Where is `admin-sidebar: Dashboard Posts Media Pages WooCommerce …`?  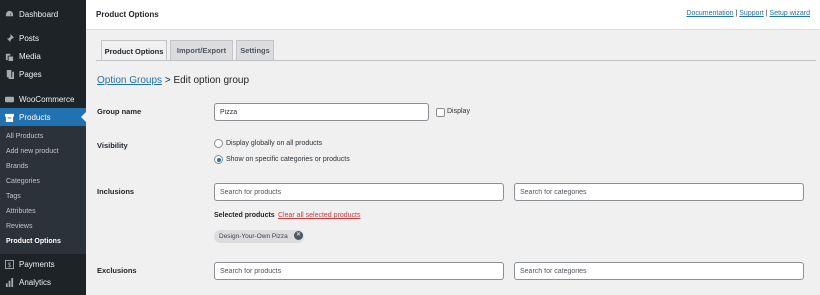 admin-sidebar: Dashboard Posts Media Pages WooCommerce … is located at coordinates (43, 147).